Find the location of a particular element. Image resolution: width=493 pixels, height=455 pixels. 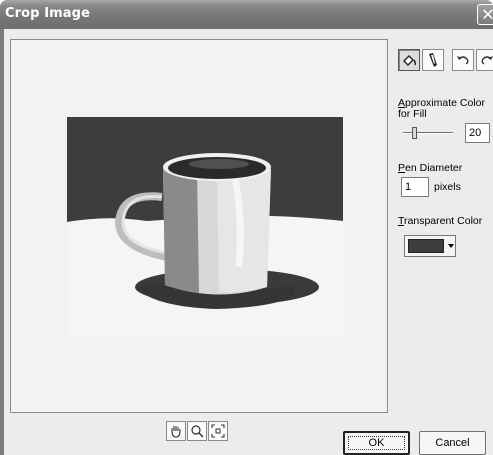

fill-tool-button is located at coordinates (409, 60).